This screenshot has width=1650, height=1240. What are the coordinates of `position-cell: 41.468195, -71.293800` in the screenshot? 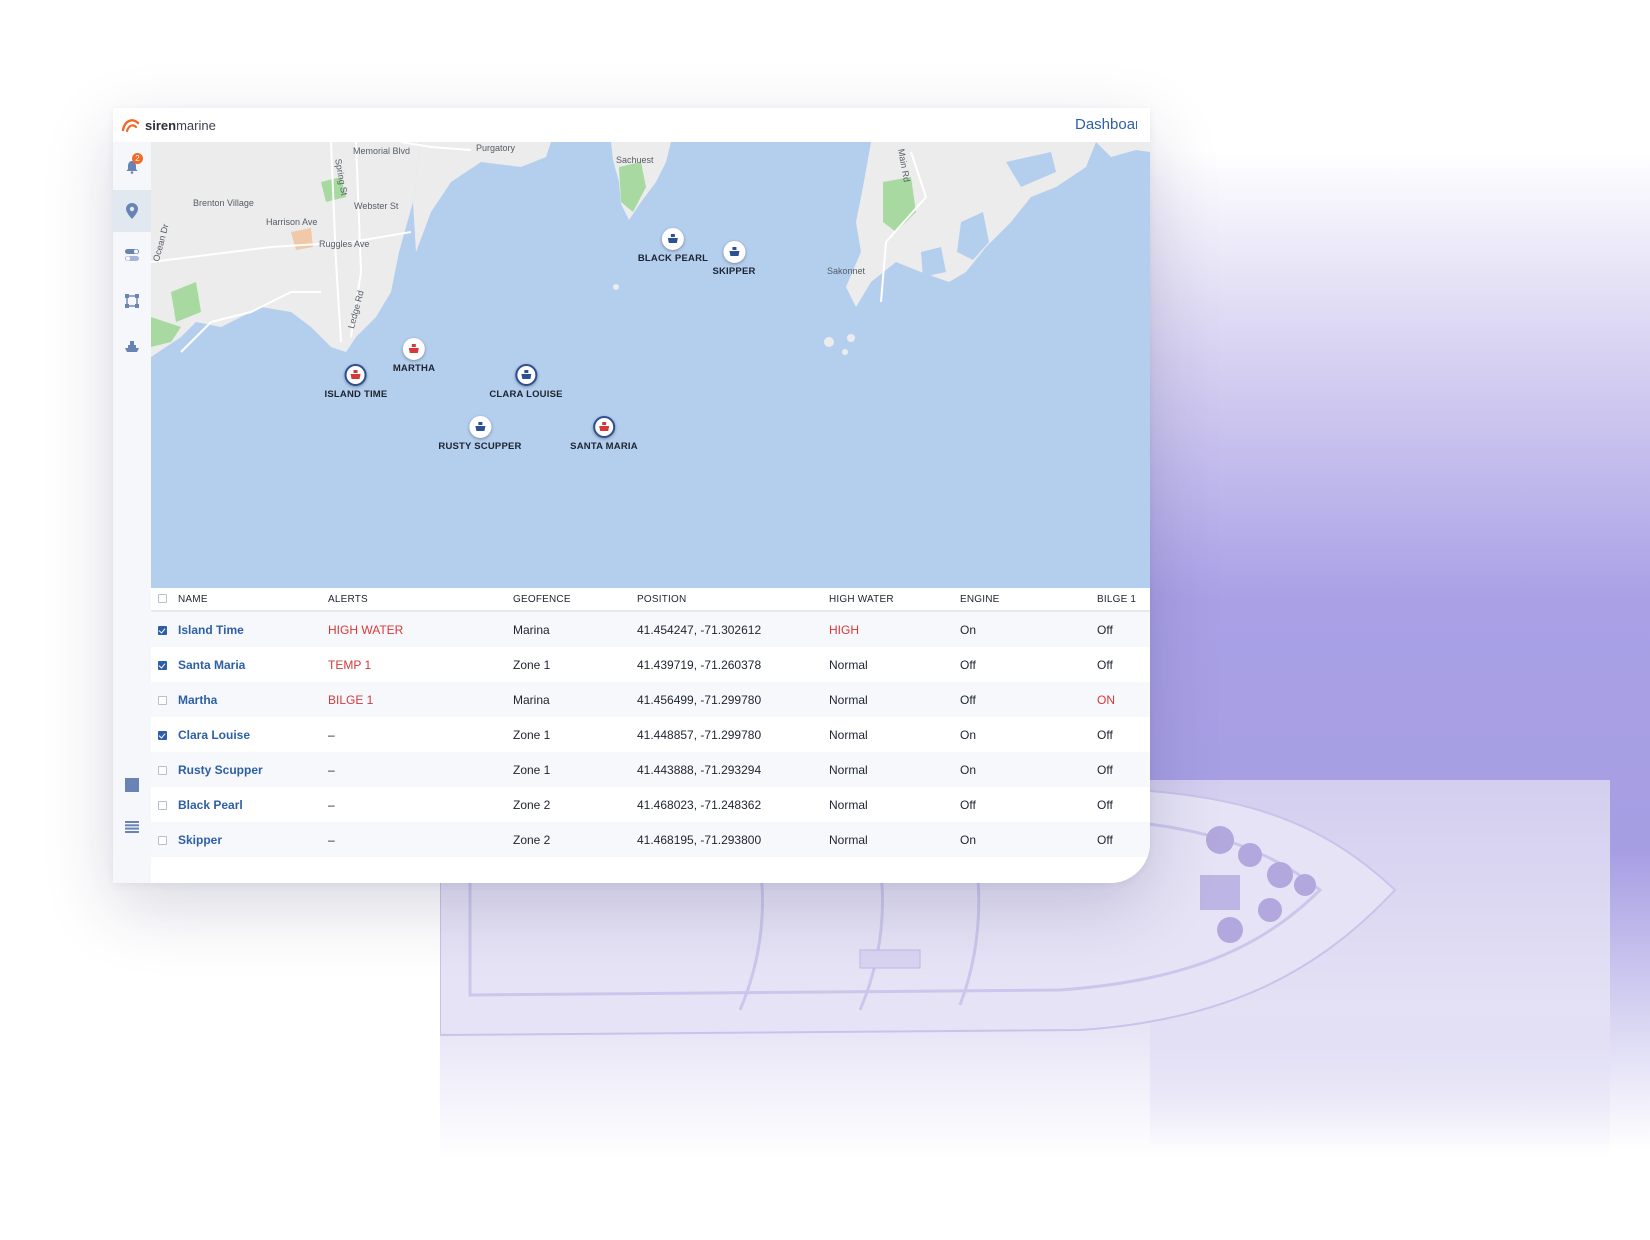 It's located at (733, 839).